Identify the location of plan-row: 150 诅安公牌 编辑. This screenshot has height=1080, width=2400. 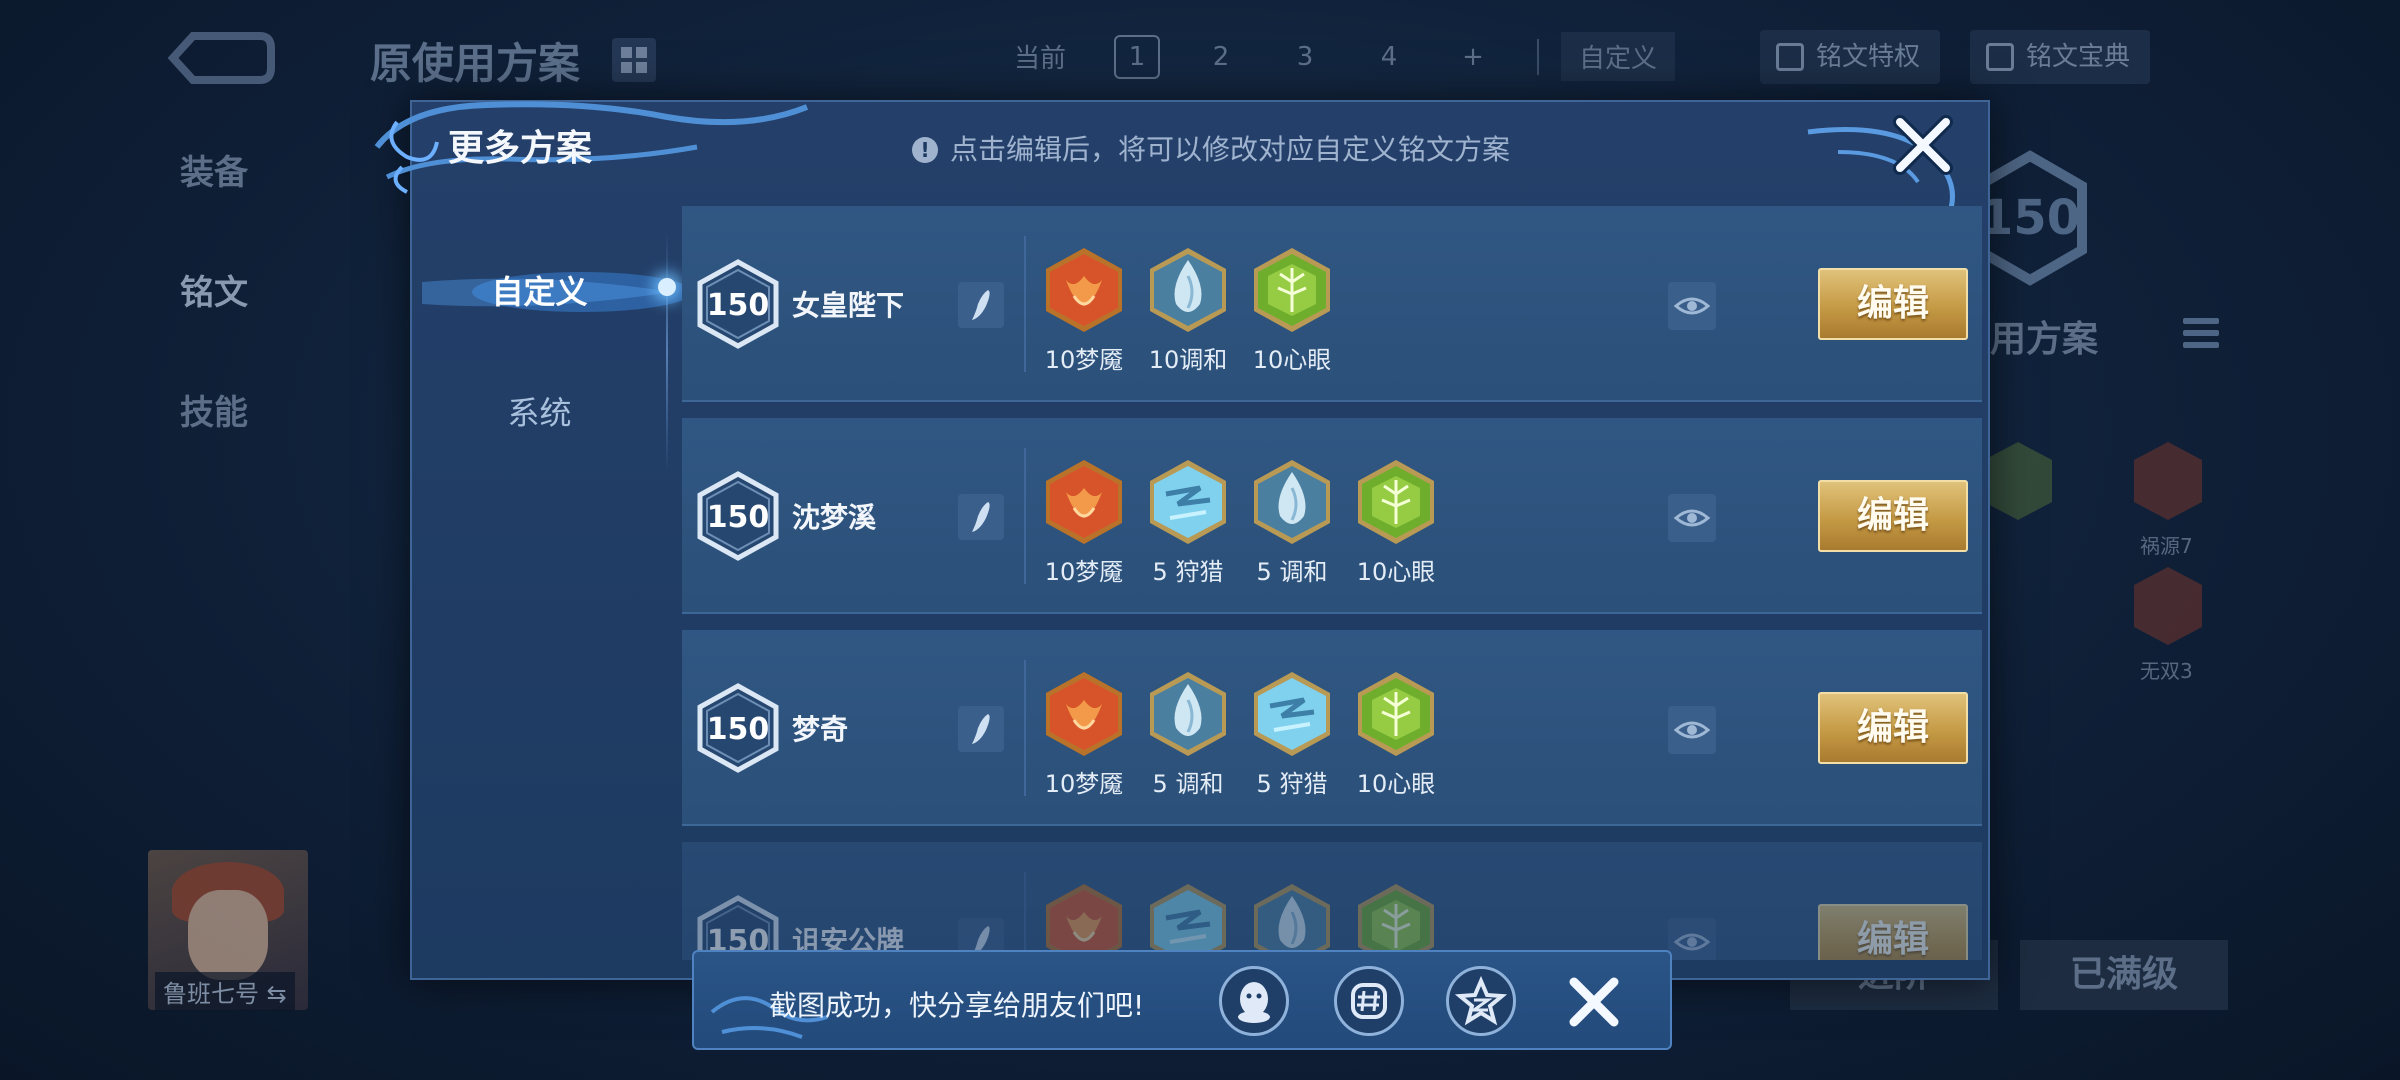
(1332, 901).